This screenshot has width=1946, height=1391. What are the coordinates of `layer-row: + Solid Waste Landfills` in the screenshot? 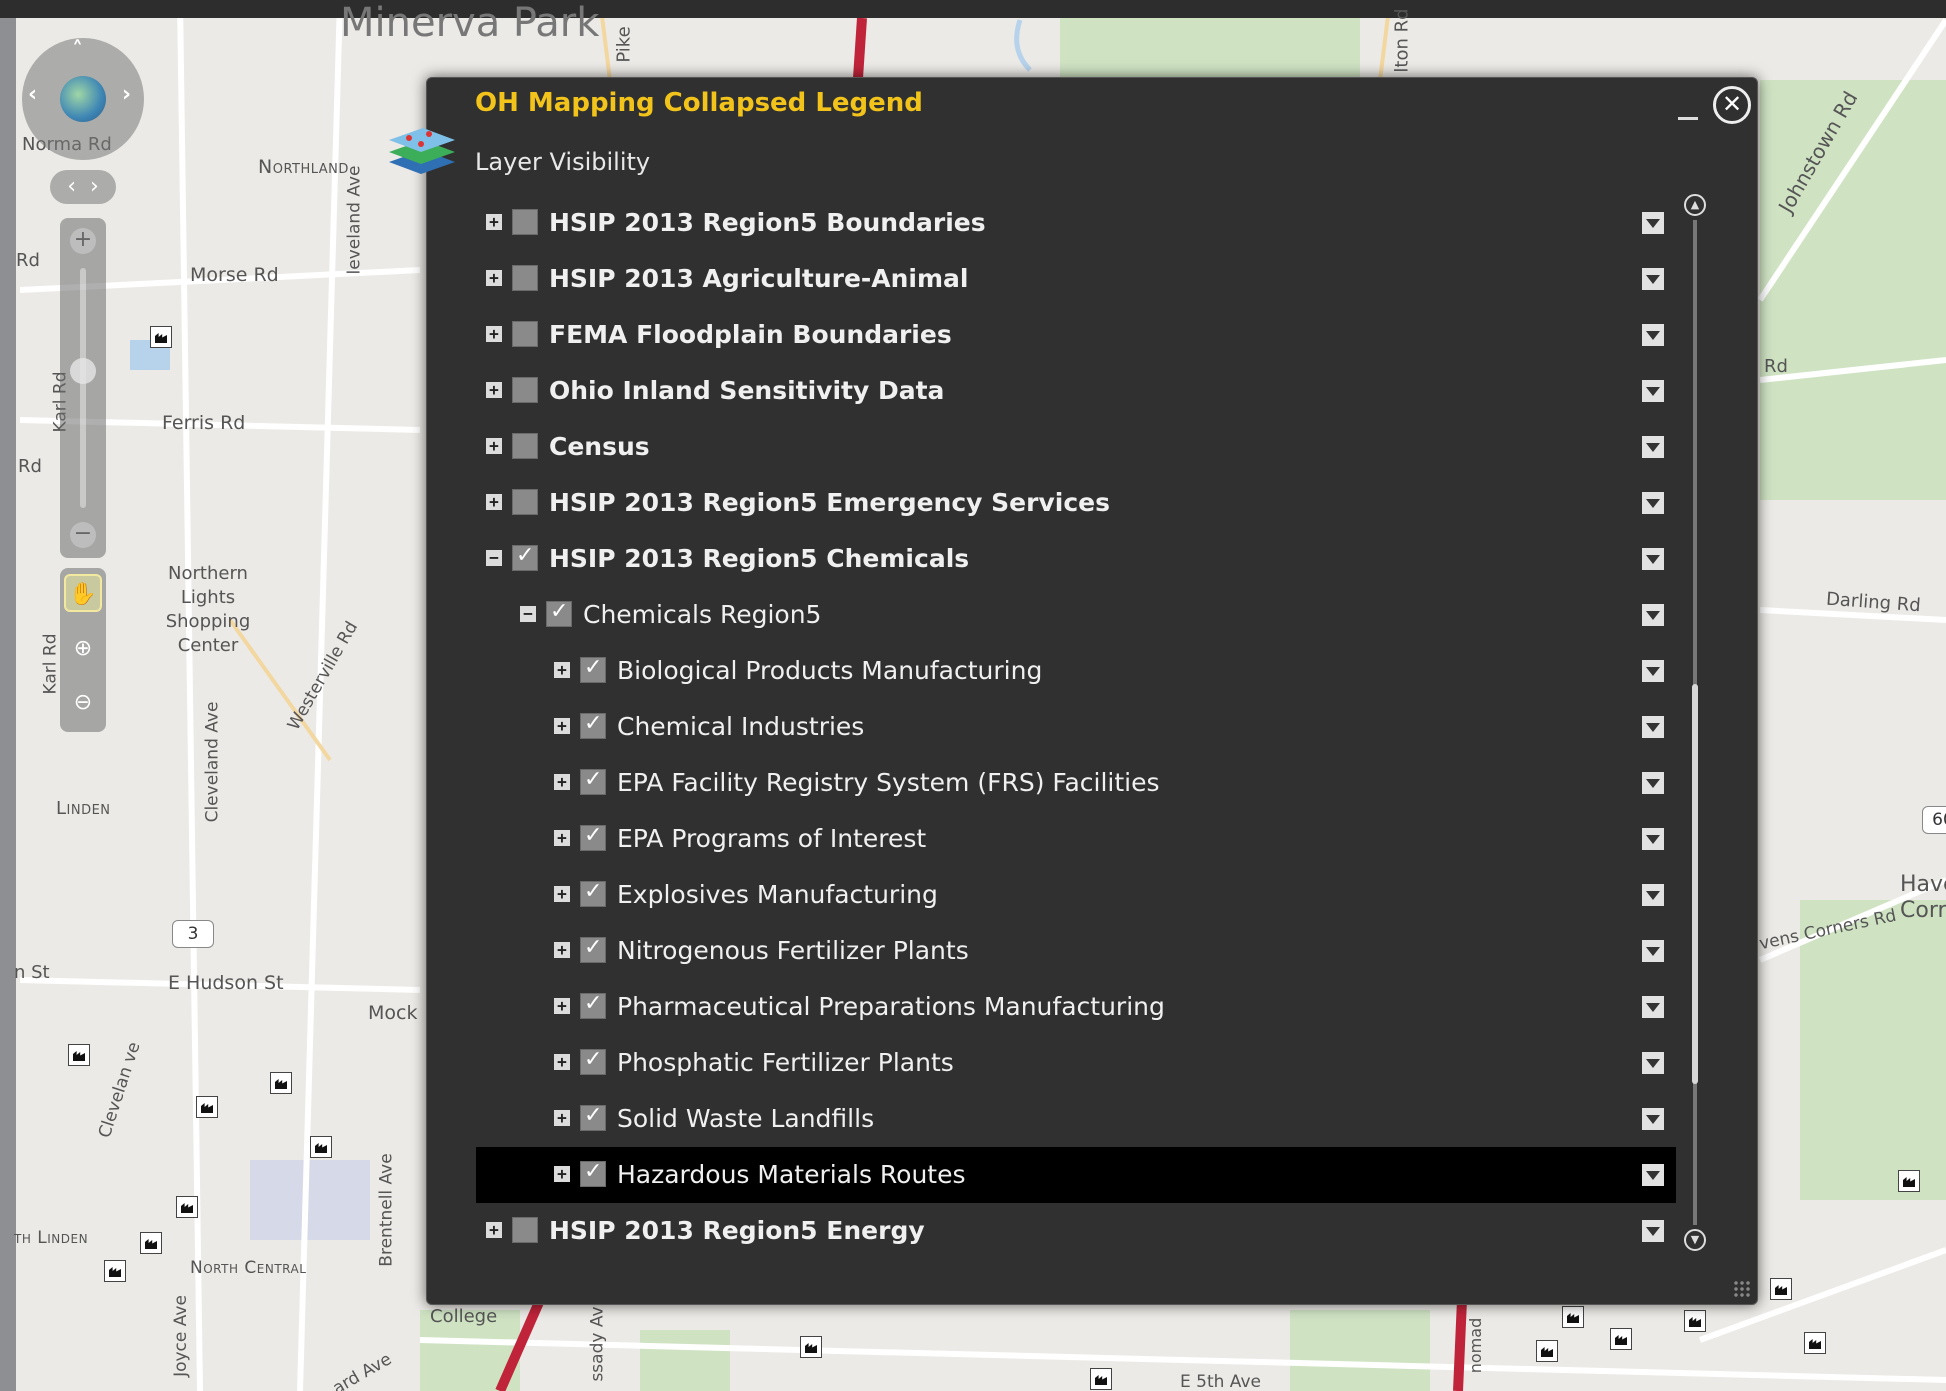 It's located at (1076, 1119).